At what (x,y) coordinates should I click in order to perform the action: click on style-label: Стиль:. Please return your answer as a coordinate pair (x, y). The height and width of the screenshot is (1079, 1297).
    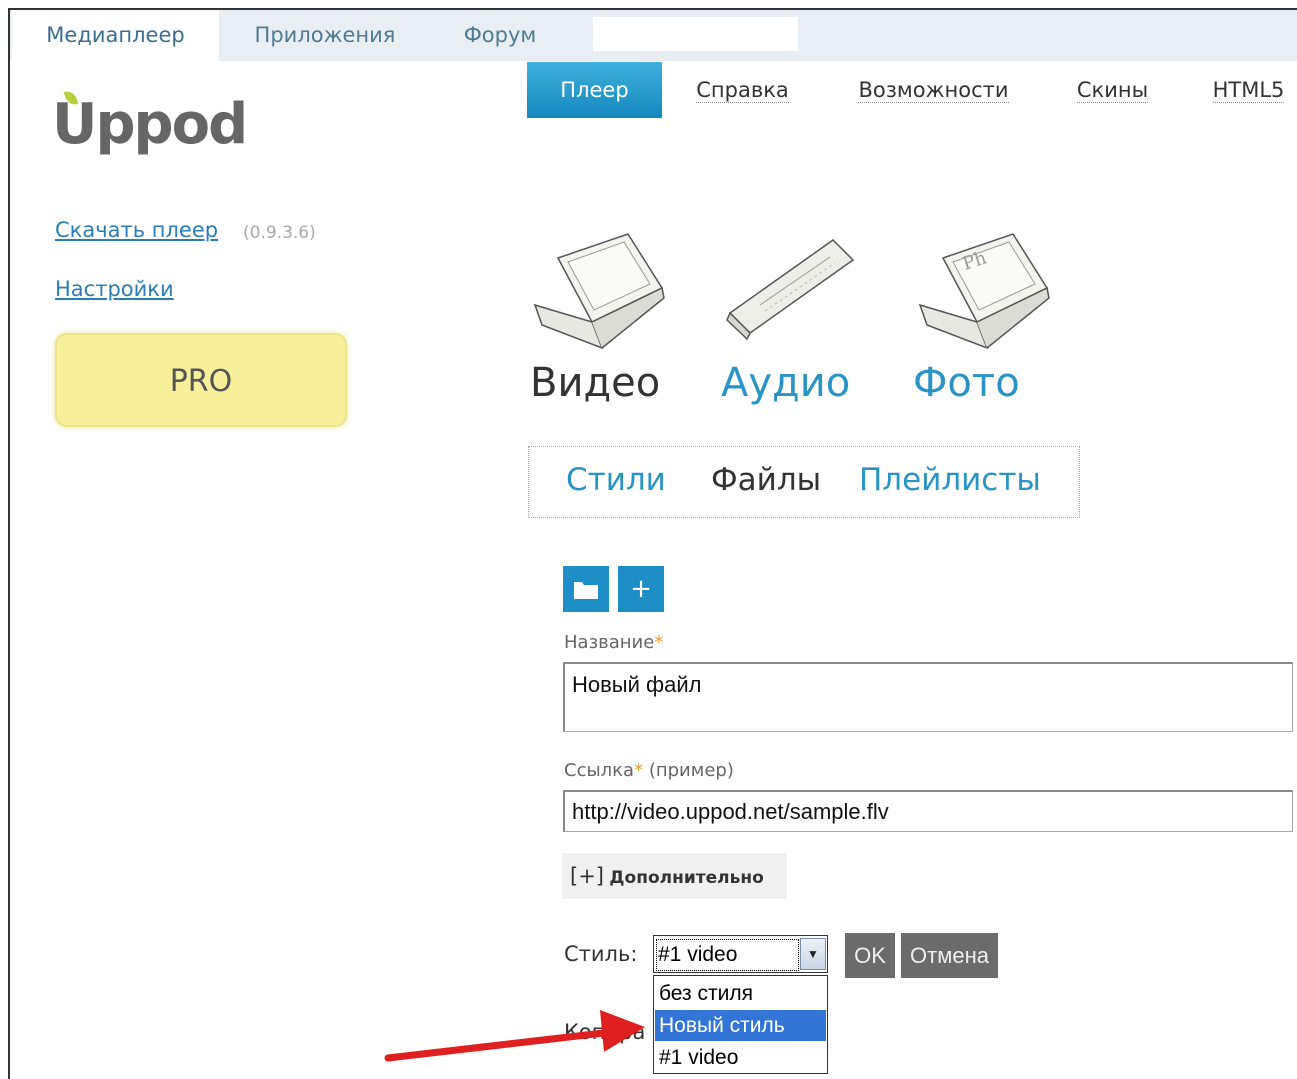
    Looking at the image, I should click on (601, 954).